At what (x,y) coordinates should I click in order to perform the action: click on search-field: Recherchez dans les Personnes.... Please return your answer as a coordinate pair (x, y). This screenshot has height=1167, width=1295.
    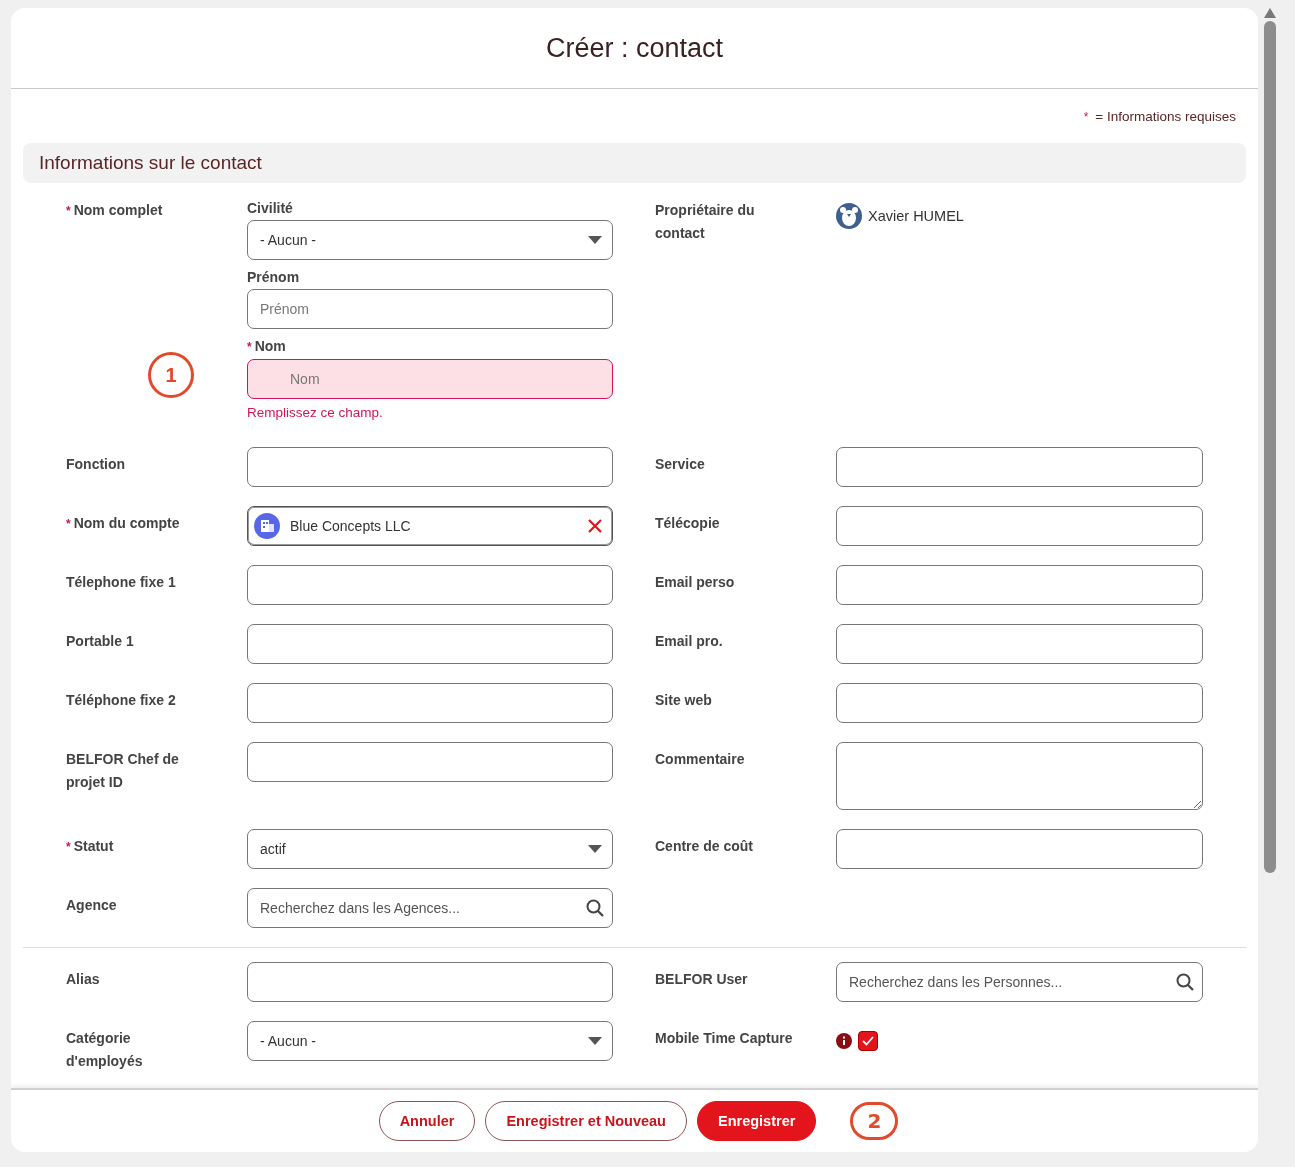
    Looking at the image, I should click on (1019, 982).